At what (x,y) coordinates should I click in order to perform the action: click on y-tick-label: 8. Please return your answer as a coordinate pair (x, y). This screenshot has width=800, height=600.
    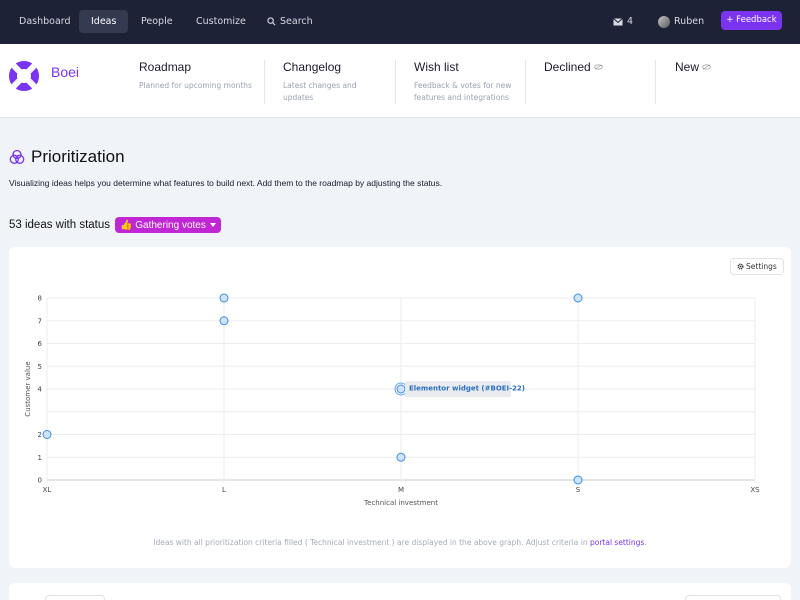
    Looking at the image, I should click on (40, 299).